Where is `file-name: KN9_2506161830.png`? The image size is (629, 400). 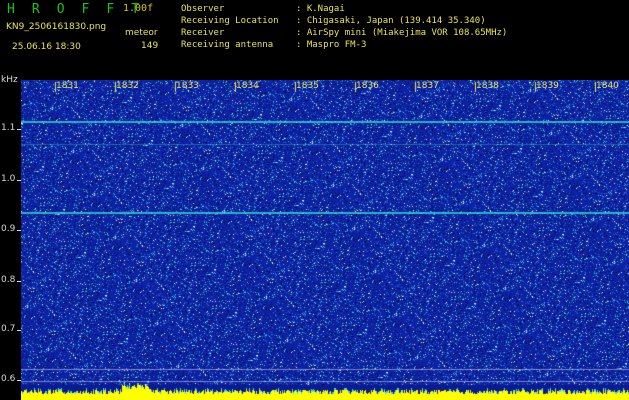 file-name: KN9_2506161830.png is located at coordinates (56, 27).